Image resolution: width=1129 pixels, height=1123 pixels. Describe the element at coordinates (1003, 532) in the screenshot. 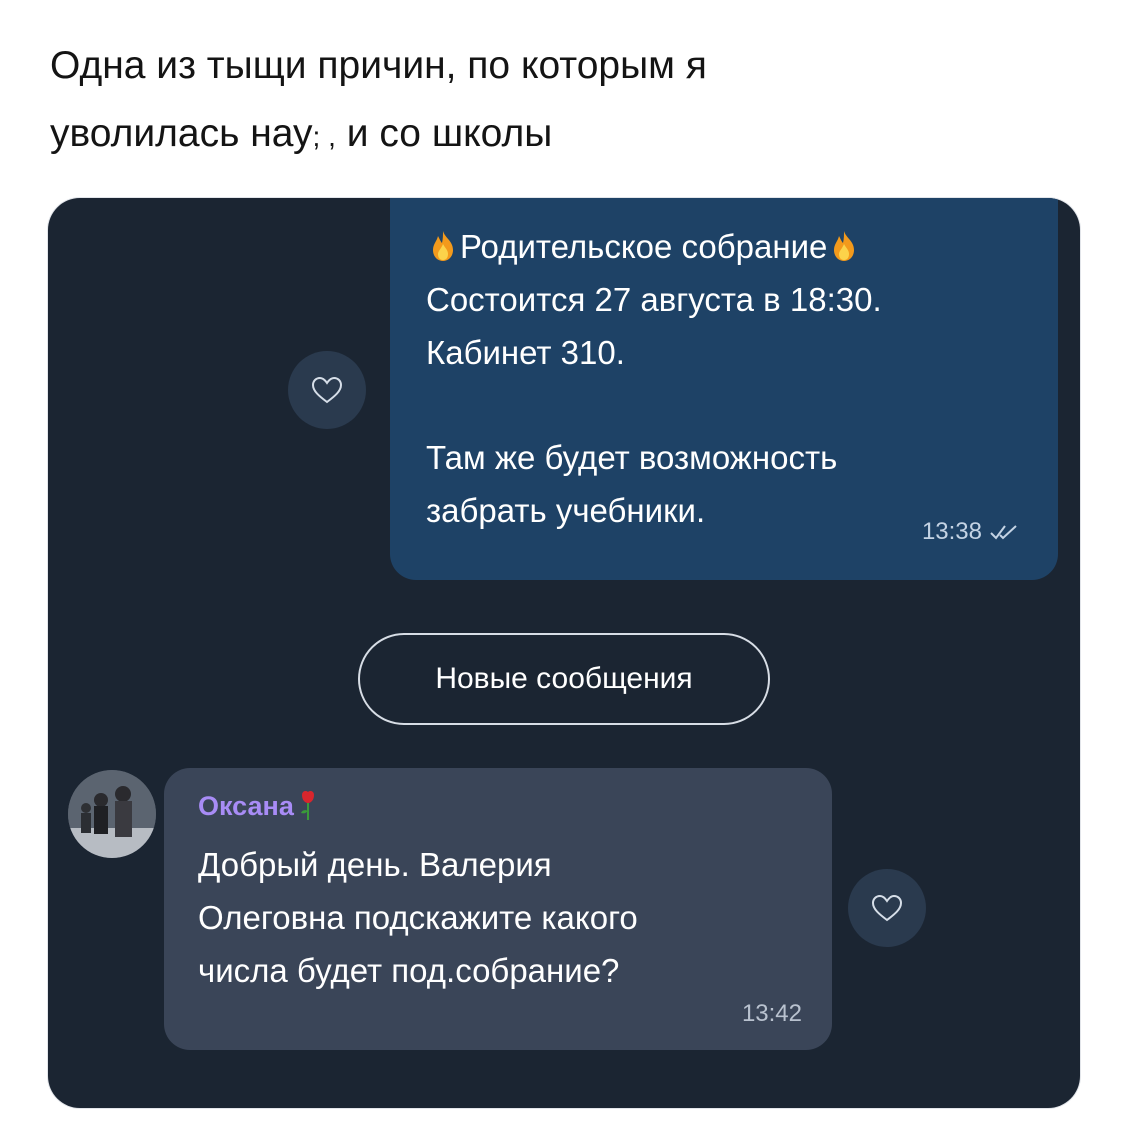

I see `double-check-icon` at that location.